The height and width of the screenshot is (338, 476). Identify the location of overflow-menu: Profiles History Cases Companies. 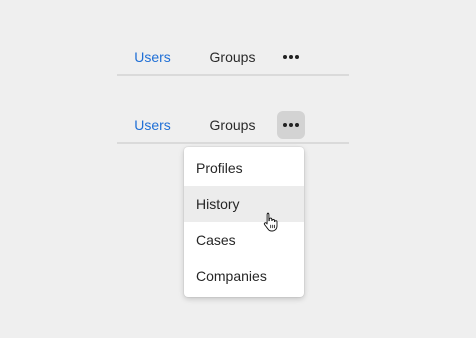
(244, 222).